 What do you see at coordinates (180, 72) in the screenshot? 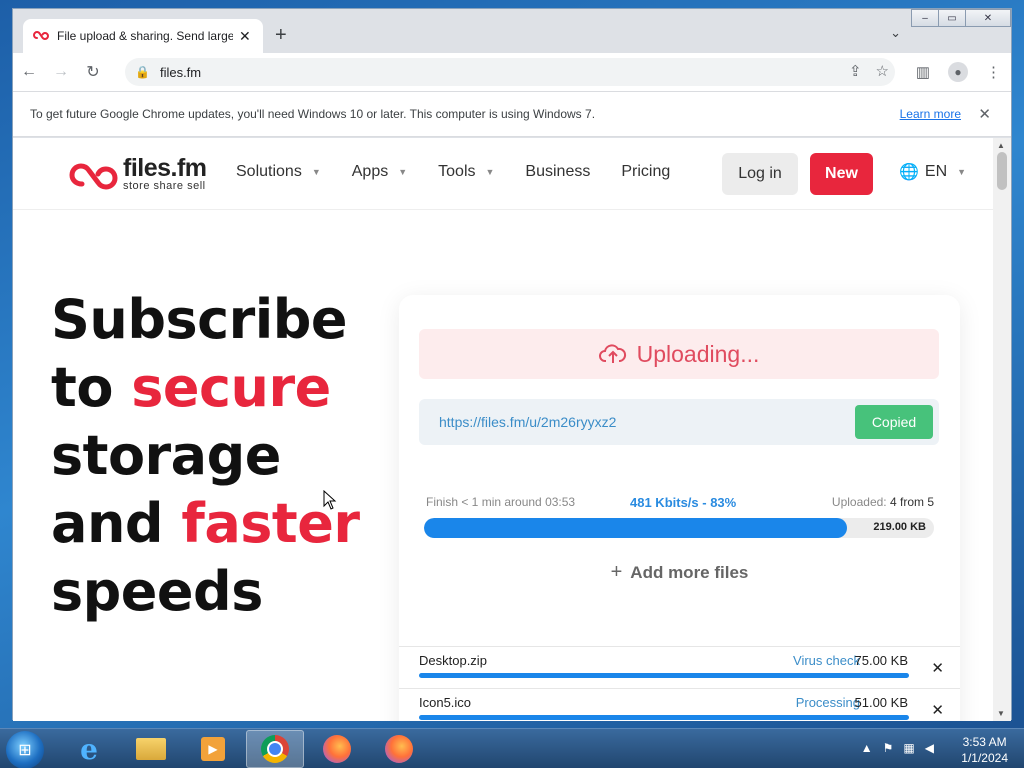
I see `url-text: files.fm` at bounding box center [180, 72].